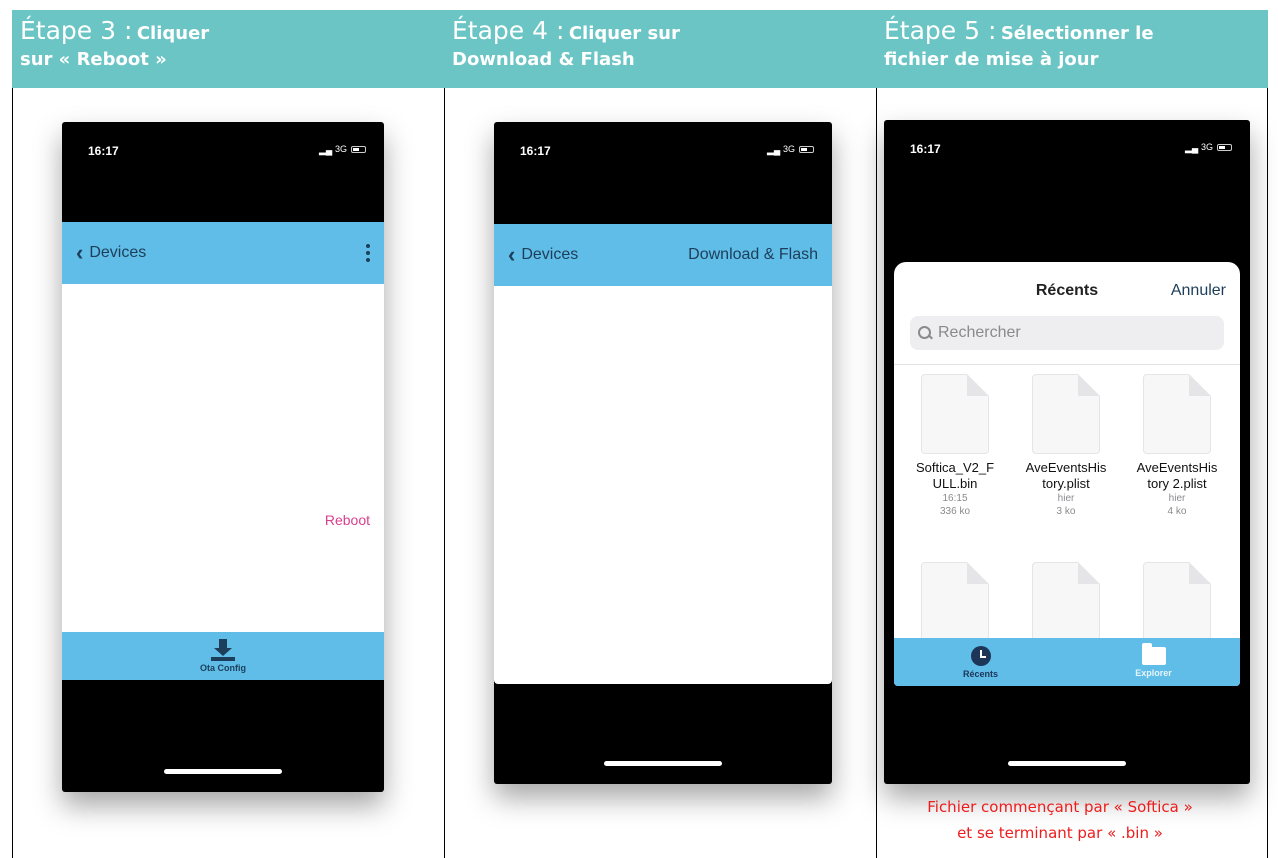 This screenshot has width=1278, height=858. What do you see at coordinates (940, 30) in the screenshot?
I see `step-5-number: Étape 5 :` at bounding box center [940, 30].